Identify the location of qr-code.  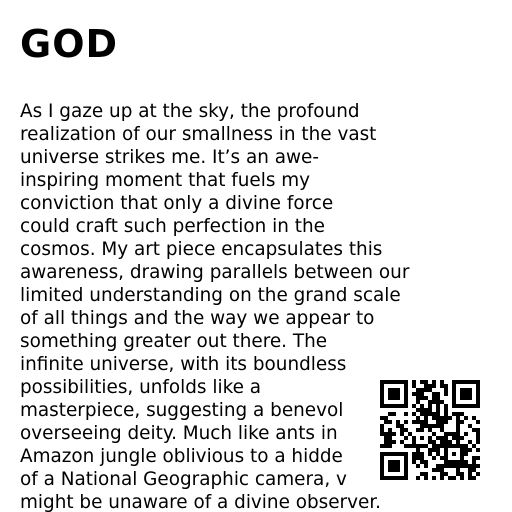
(430, 430).